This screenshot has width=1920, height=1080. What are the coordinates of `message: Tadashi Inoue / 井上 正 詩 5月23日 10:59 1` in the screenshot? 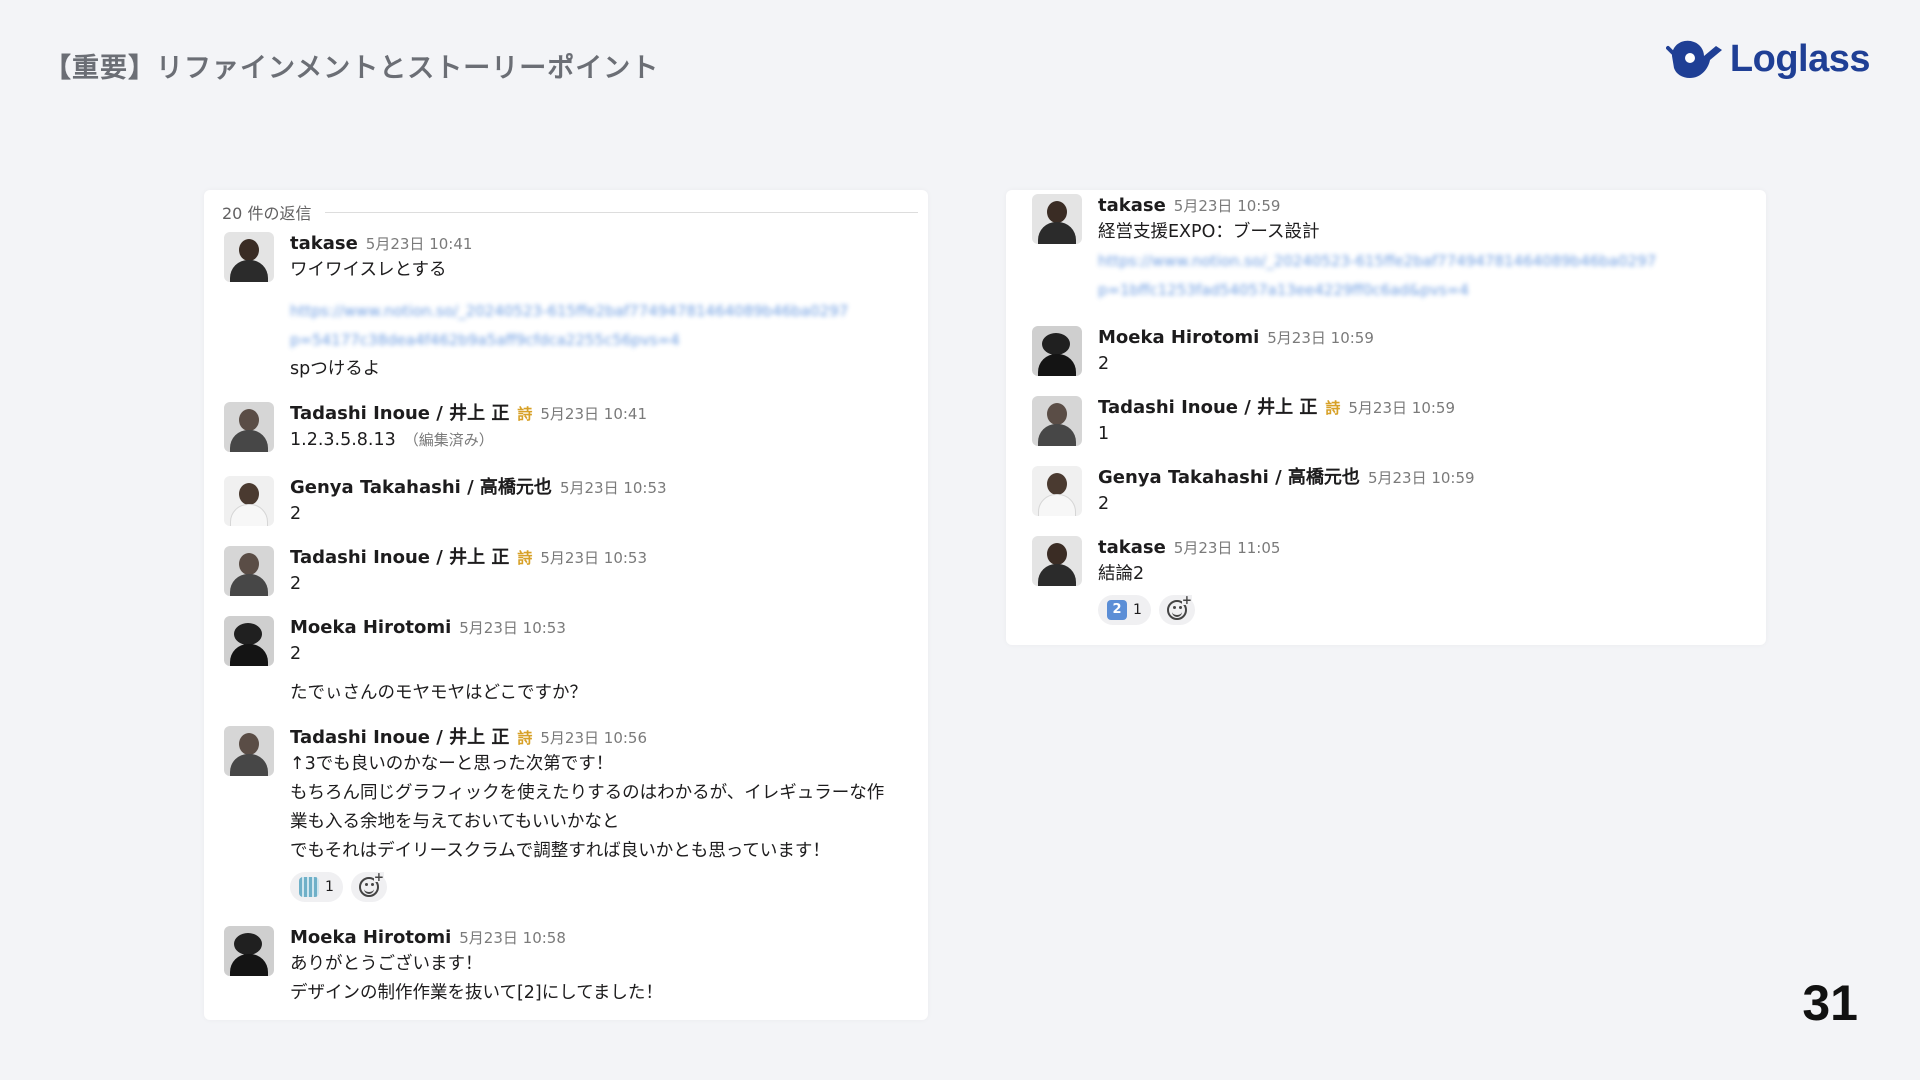 It's located at (1397, 422).